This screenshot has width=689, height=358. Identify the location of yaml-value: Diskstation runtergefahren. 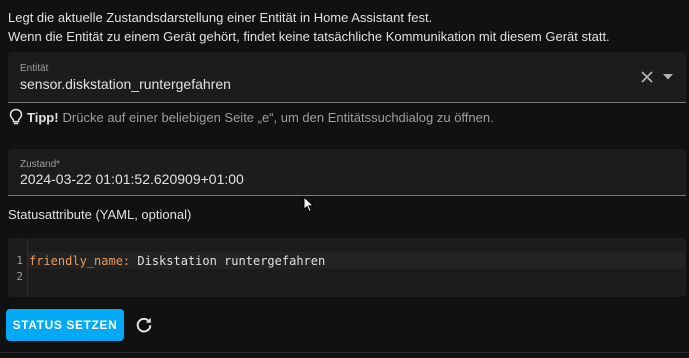
(228, 261).